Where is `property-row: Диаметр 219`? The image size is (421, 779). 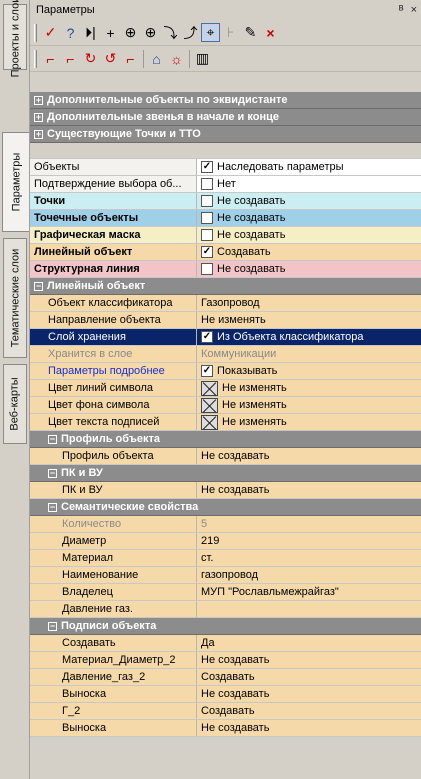
property-row: Диаметр 219 is located at coordinates (225, 541).